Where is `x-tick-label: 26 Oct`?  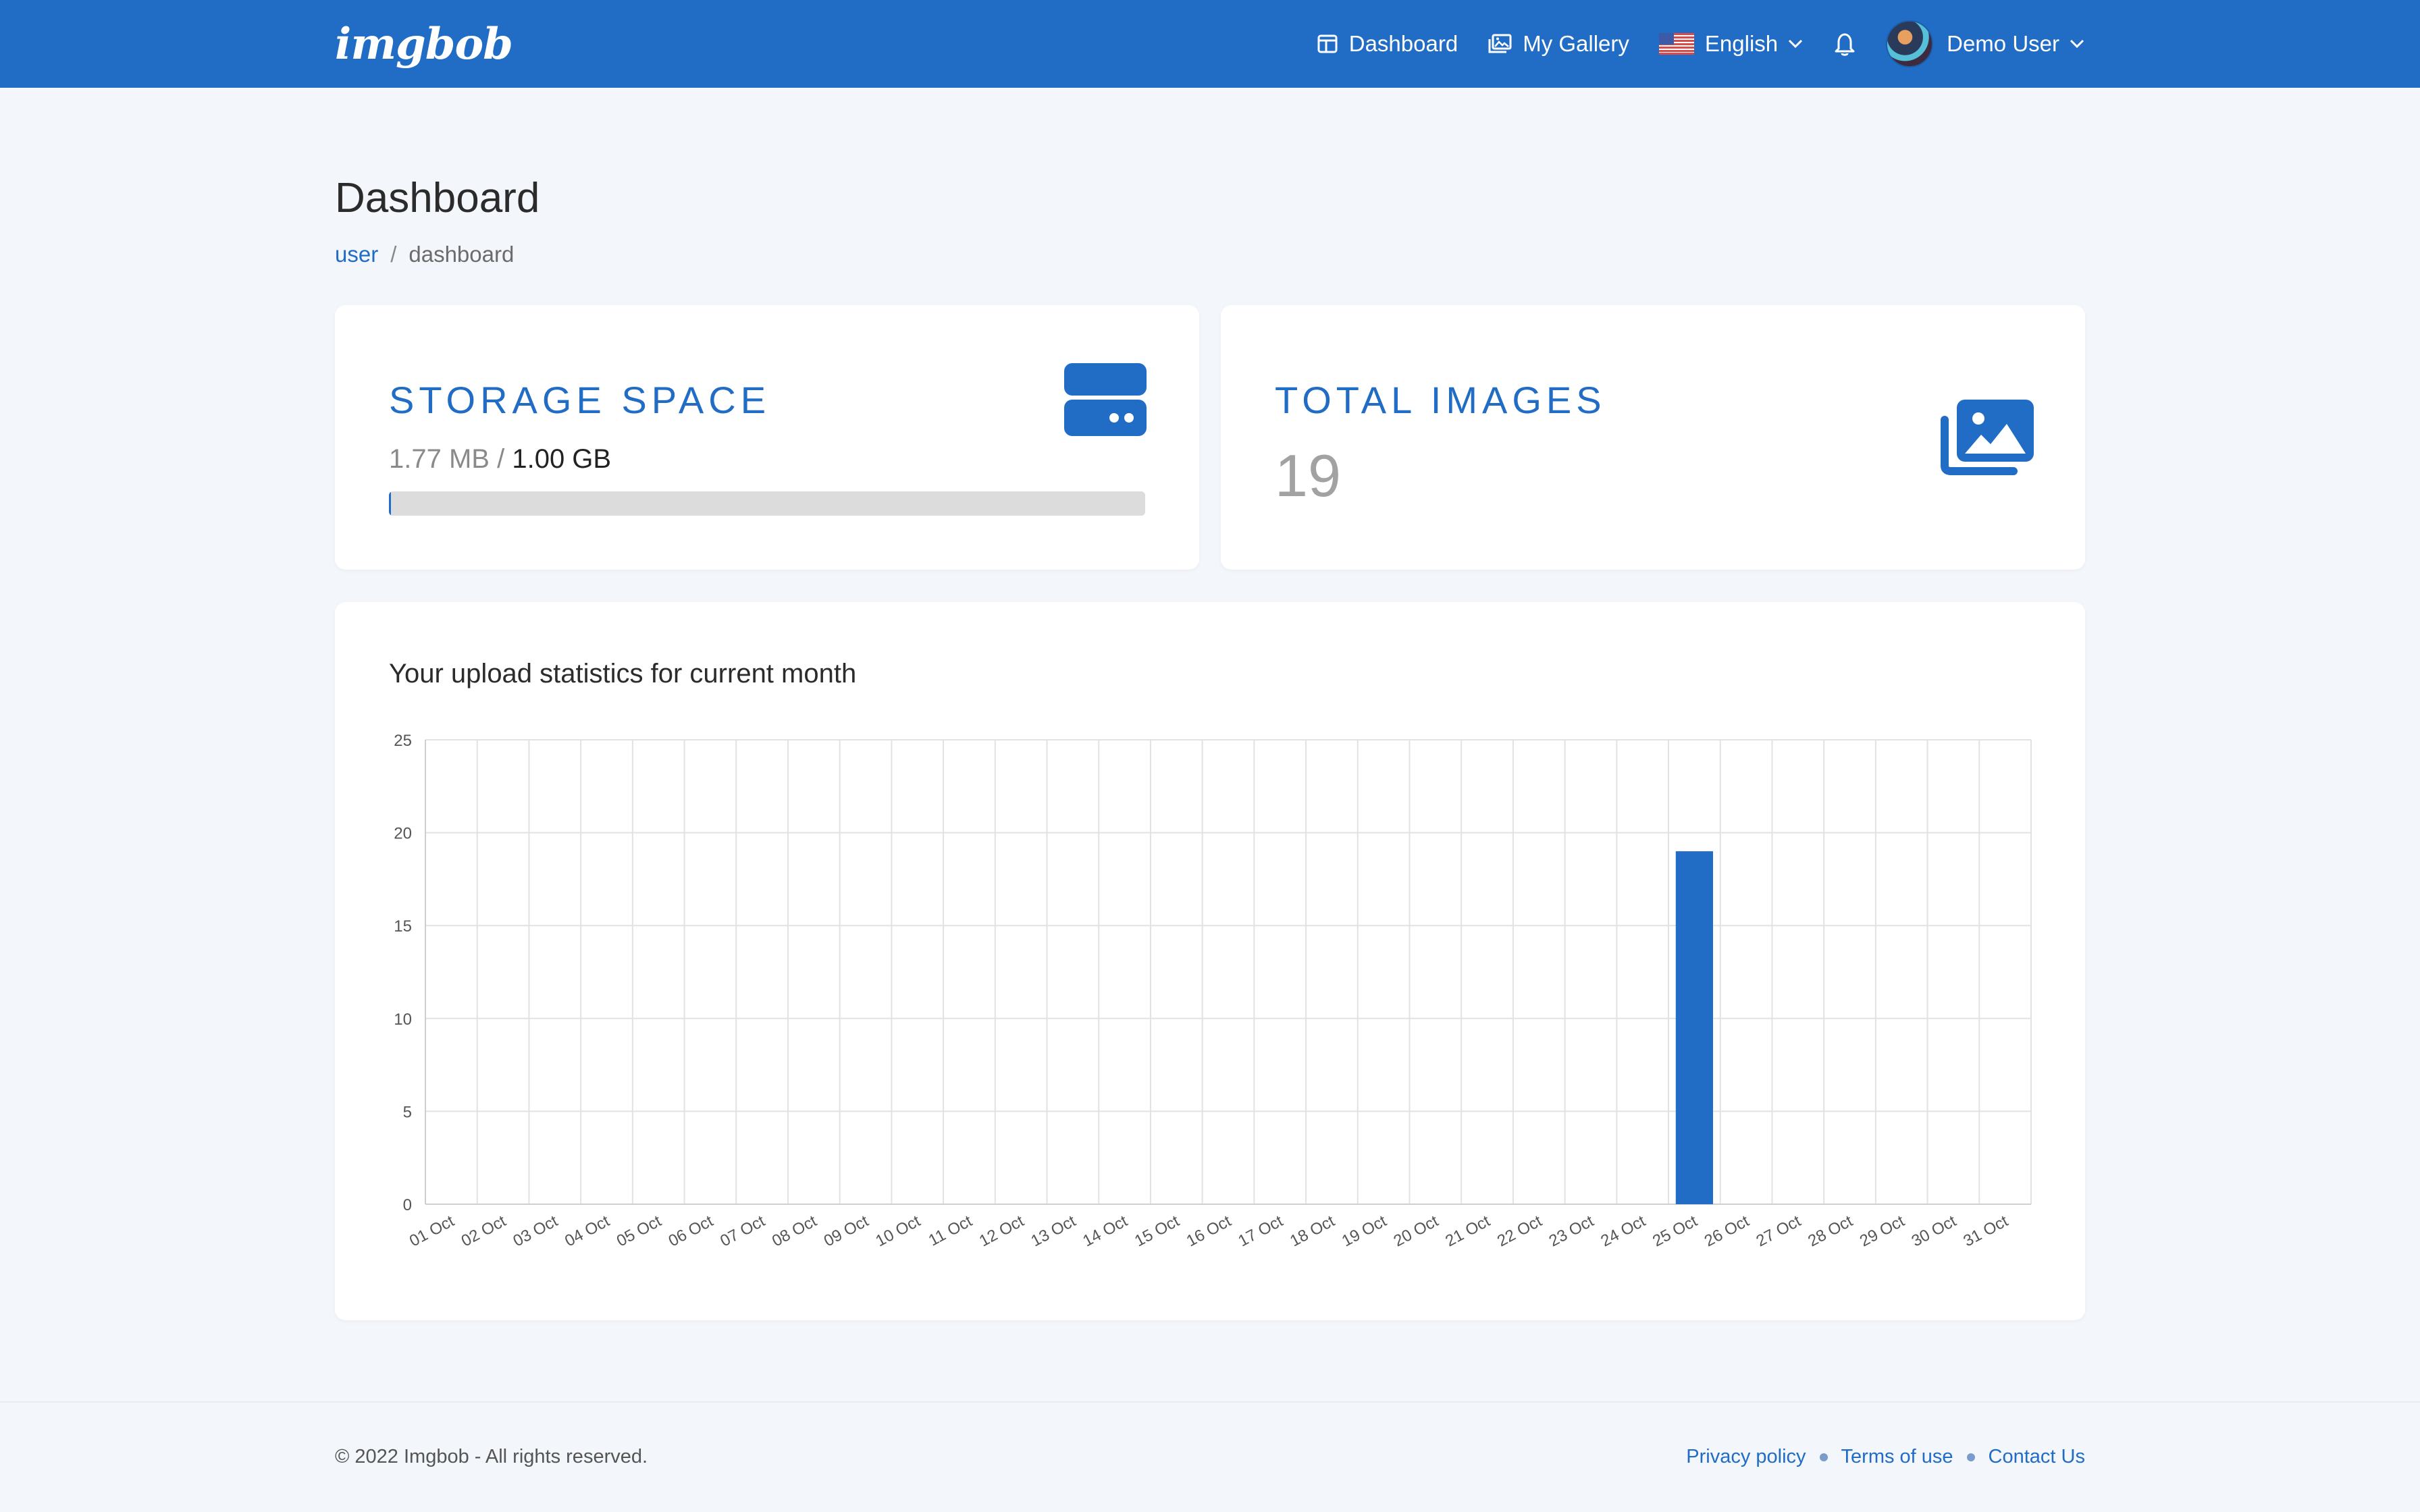 x-tick-label: 26 Oct is located at coordinates (1727, 1231).